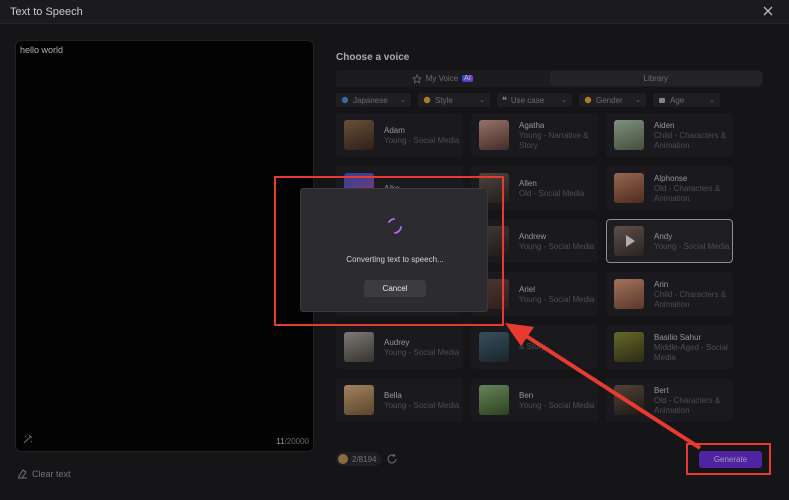 Image resolution: width=789 pixels, height=500 pixels. Describe the element at coordinates (46, 12) in the screenshot. I see `window-title: Text to Speech` at that location.